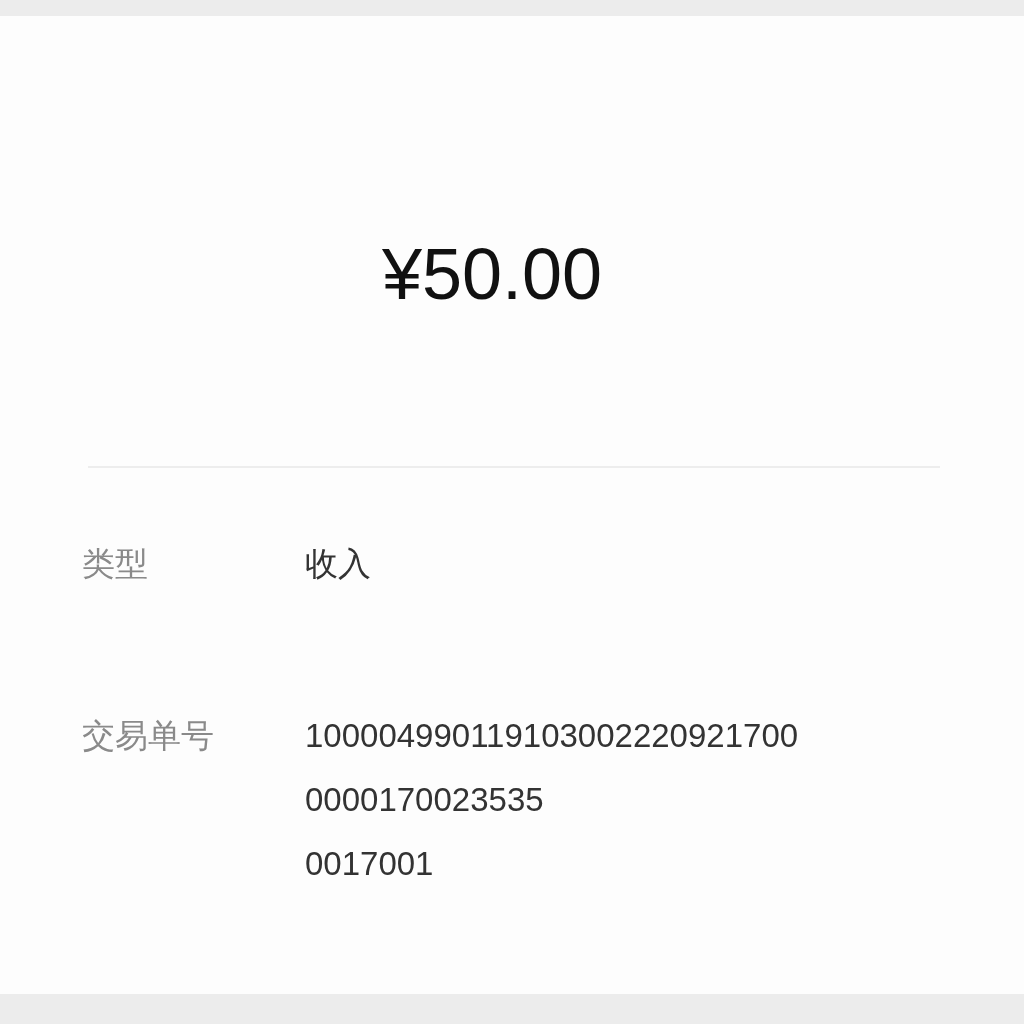  I want to click on detail-label: 类型, so click(115, 564).